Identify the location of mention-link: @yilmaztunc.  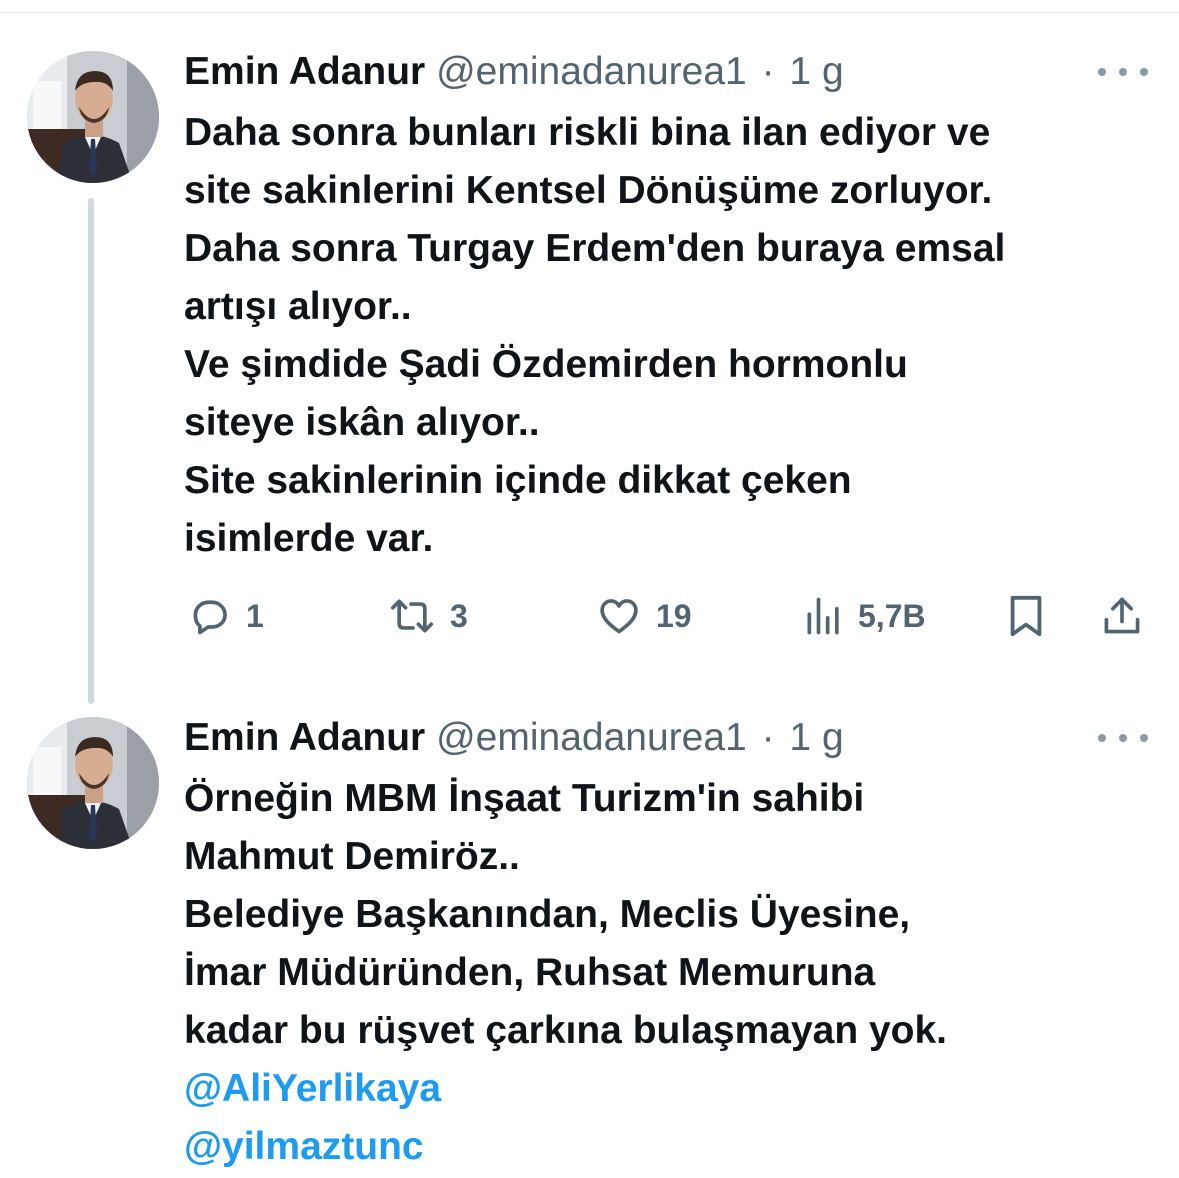
(674, 1147).